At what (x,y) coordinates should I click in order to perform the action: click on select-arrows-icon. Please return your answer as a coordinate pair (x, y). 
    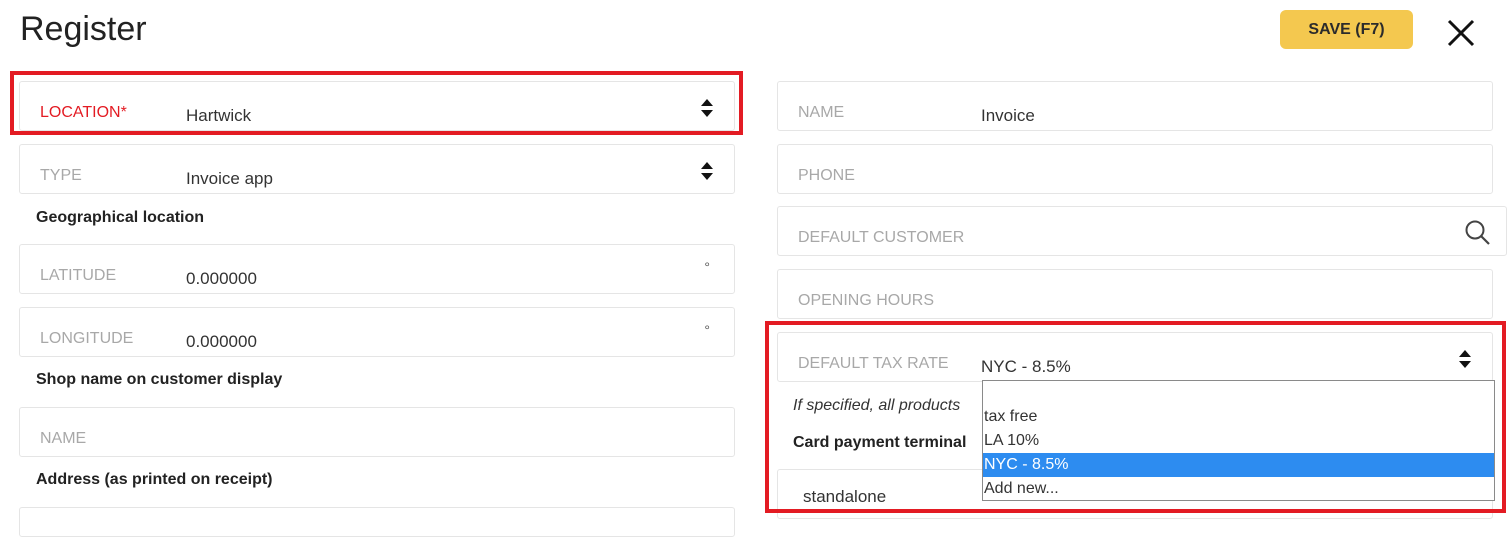
    Looking at the image, I should click on (707, 171).